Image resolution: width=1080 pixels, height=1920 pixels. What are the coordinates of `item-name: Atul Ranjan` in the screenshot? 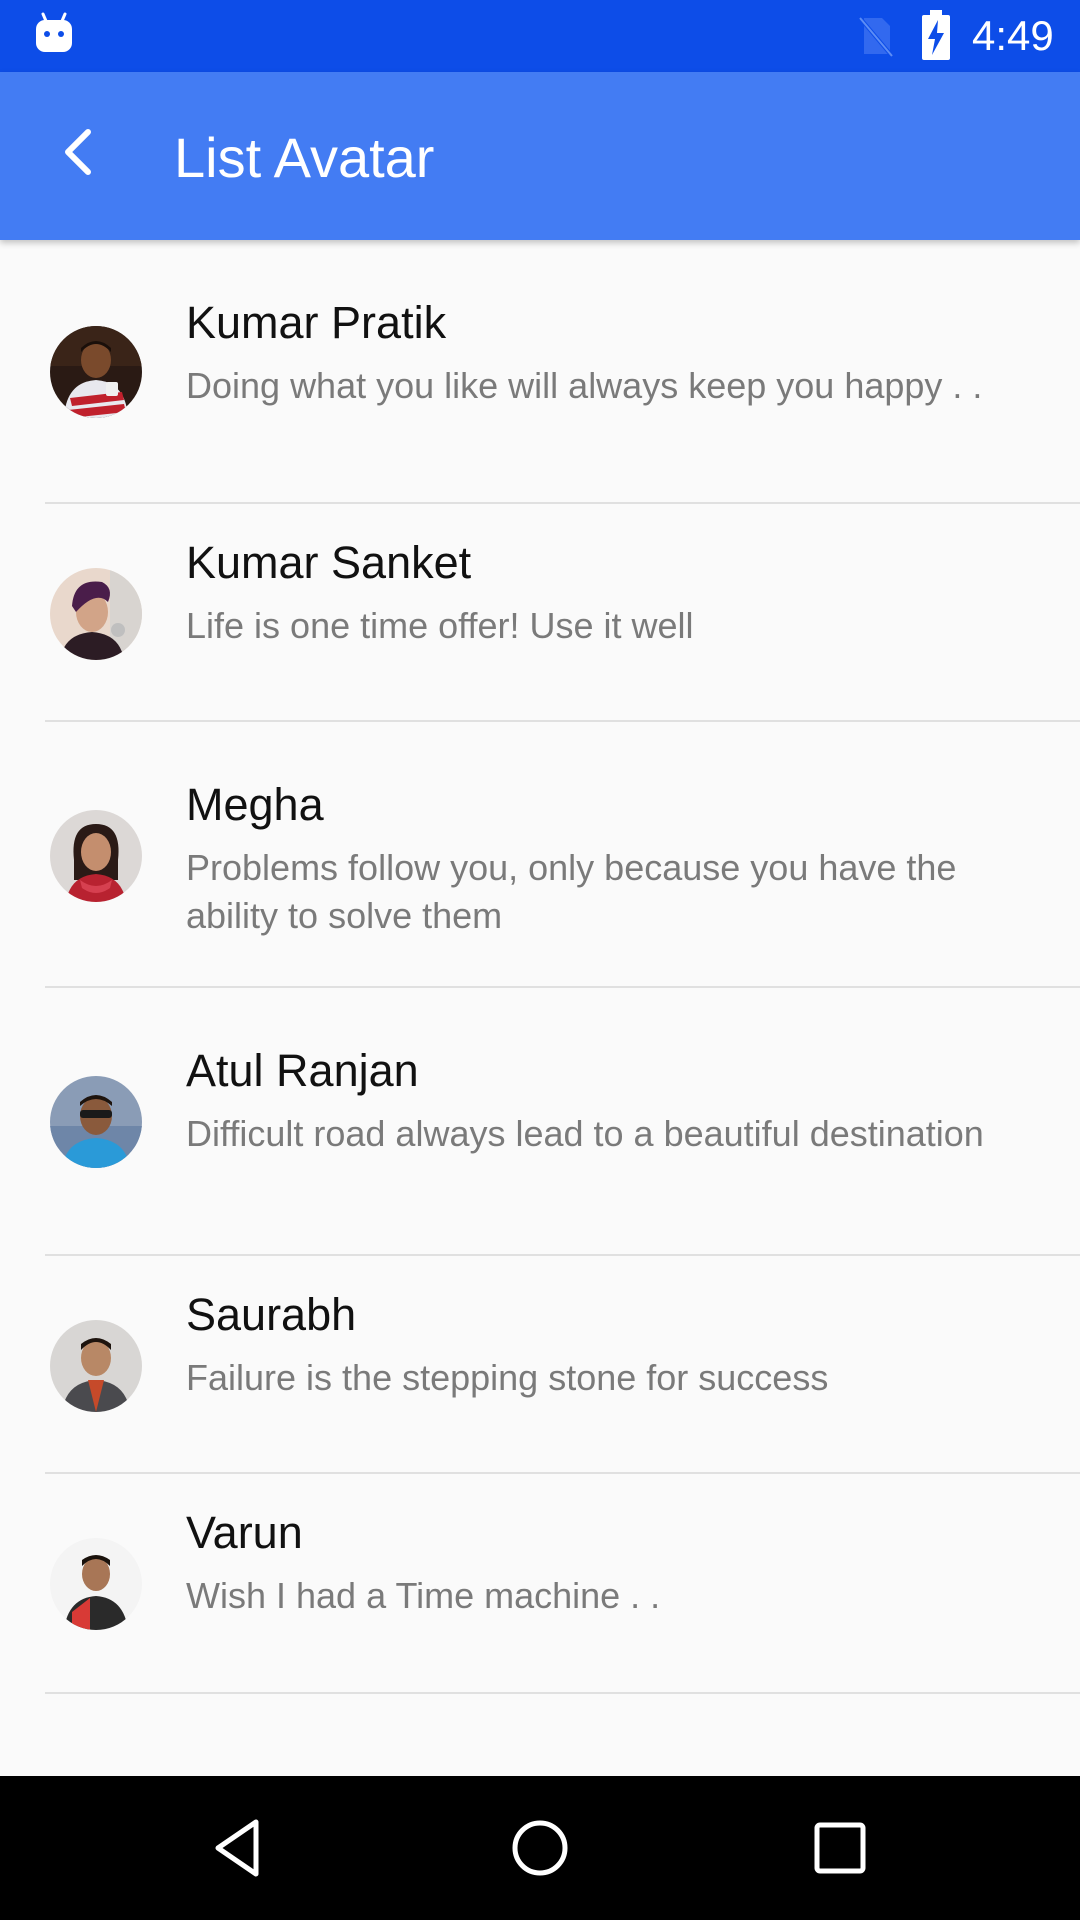 It's located at (302, 1070).